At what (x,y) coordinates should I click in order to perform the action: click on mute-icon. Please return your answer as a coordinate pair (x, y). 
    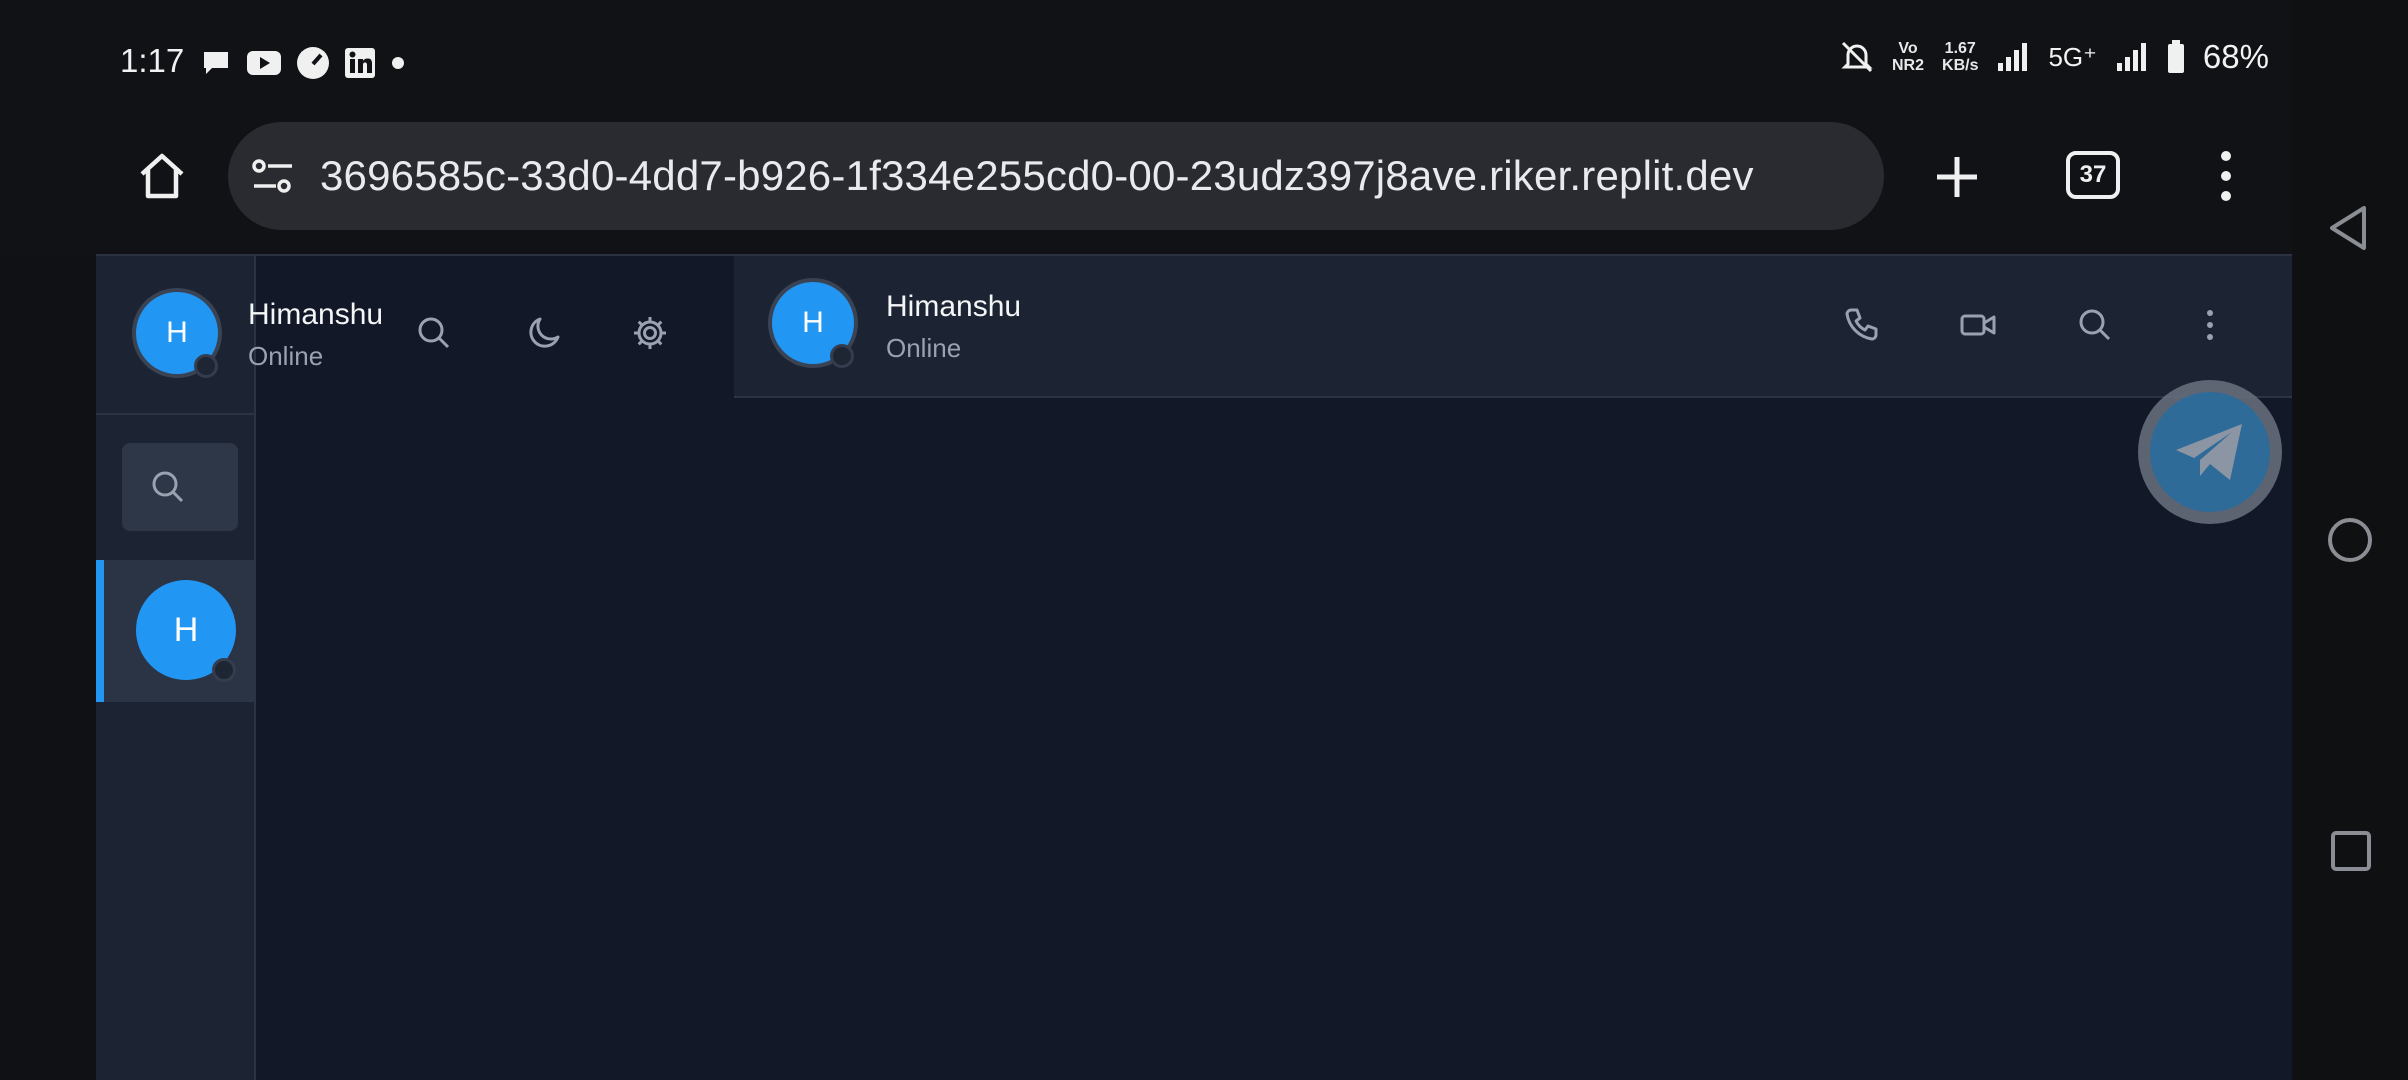
    Looking at the image, I should click on (1857, 57).